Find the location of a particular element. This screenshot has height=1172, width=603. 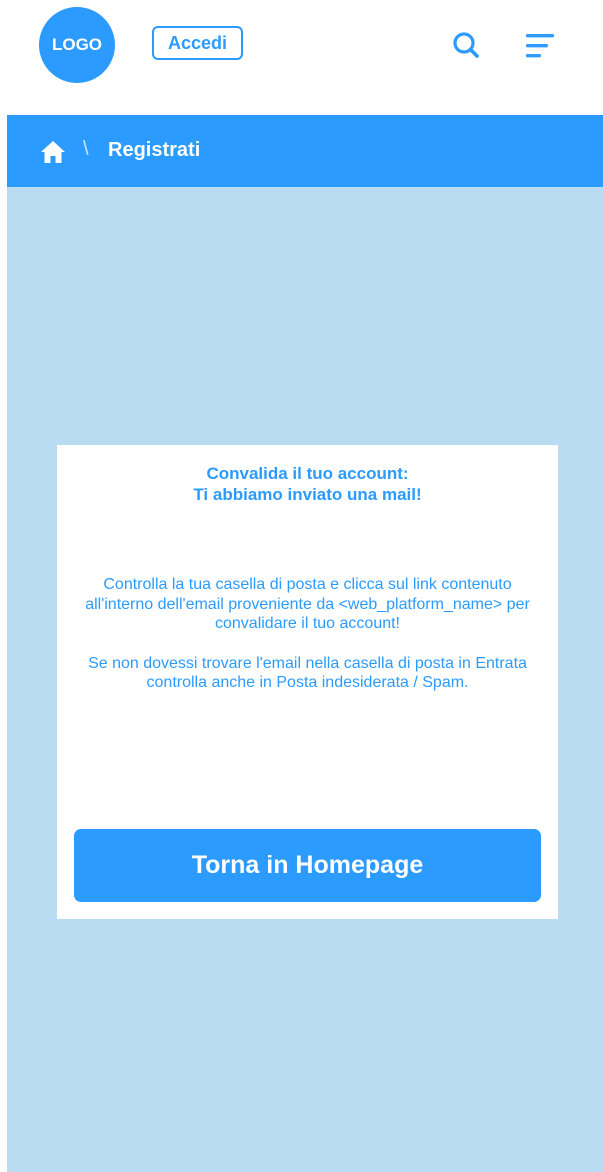

header: LOGO Accedi is located at coordinates (305, 57).